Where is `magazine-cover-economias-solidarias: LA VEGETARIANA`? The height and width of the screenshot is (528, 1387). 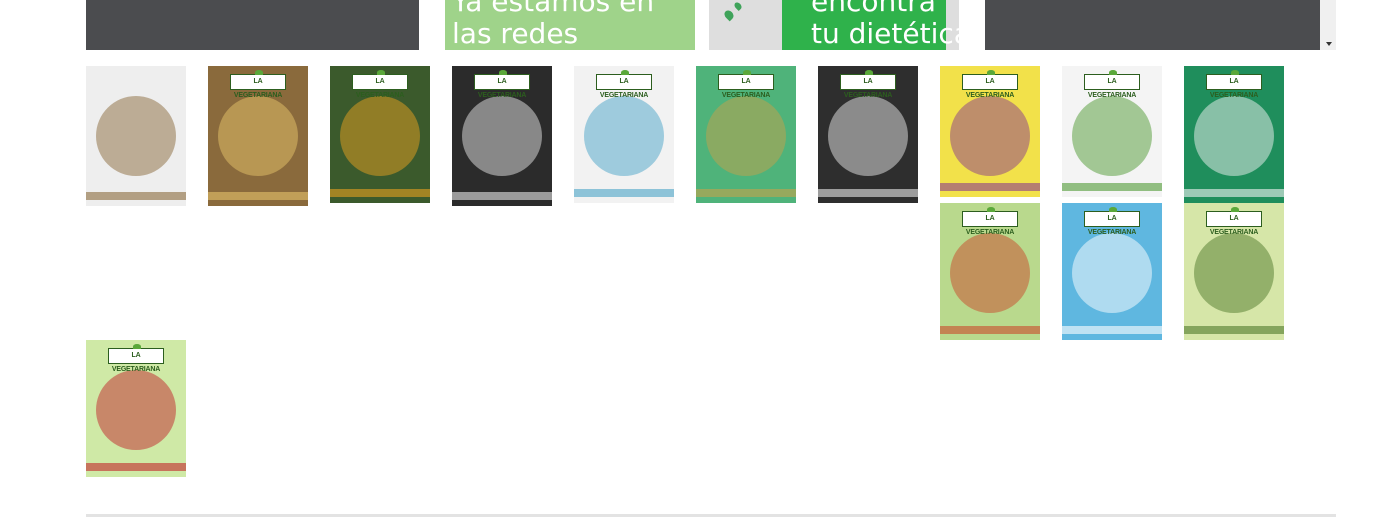 magazine-cover-economias-solidarias: LA VEGETARIANA is located at coordinates (1234, 134).